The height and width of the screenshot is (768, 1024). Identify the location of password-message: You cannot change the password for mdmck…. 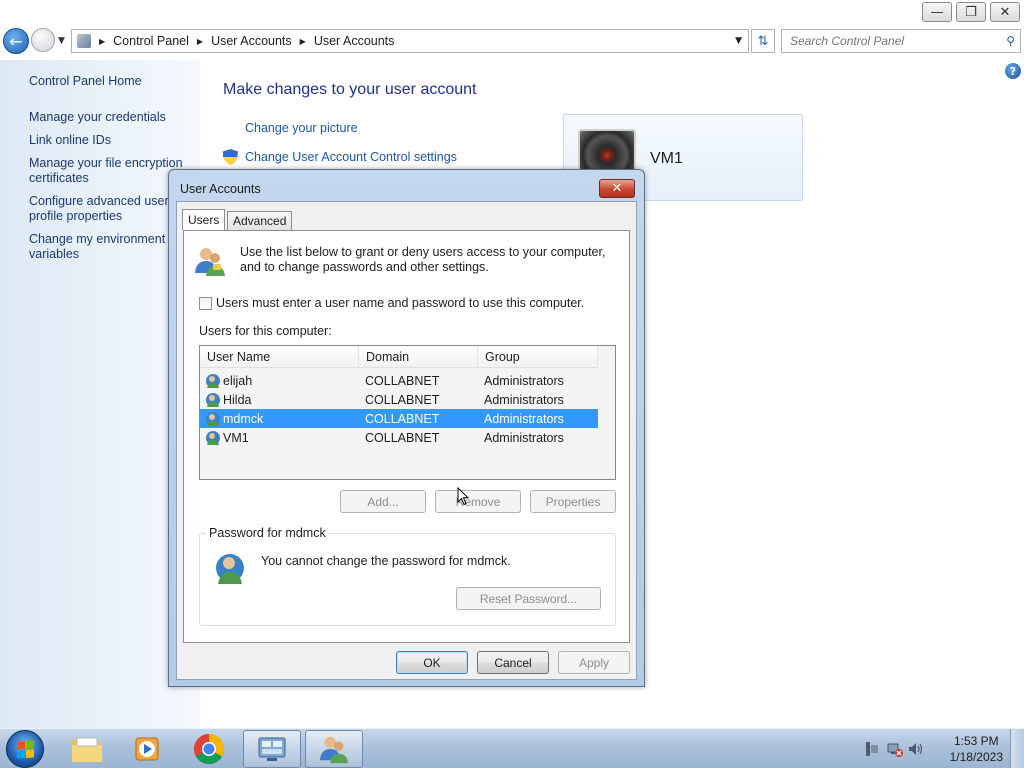
(386, 561).